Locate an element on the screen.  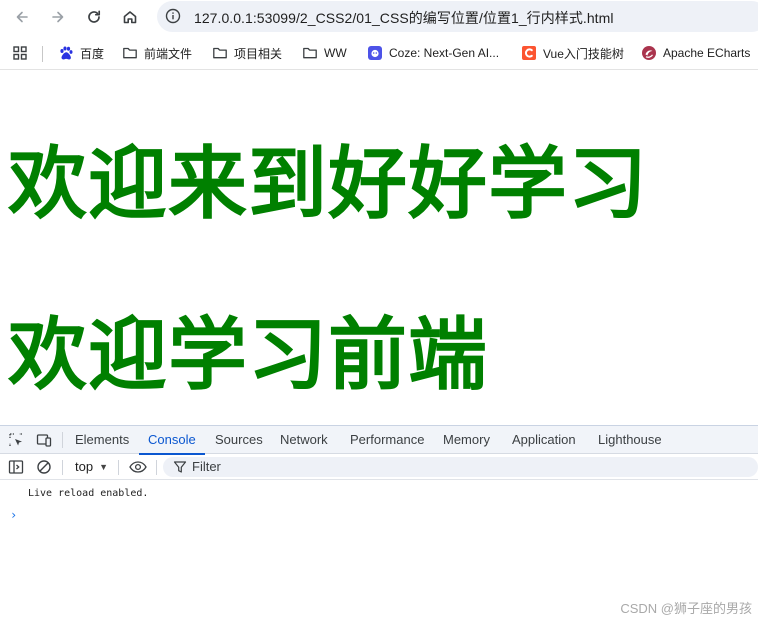
filter-placeholder: Filter is located at coordinates (206, 466).